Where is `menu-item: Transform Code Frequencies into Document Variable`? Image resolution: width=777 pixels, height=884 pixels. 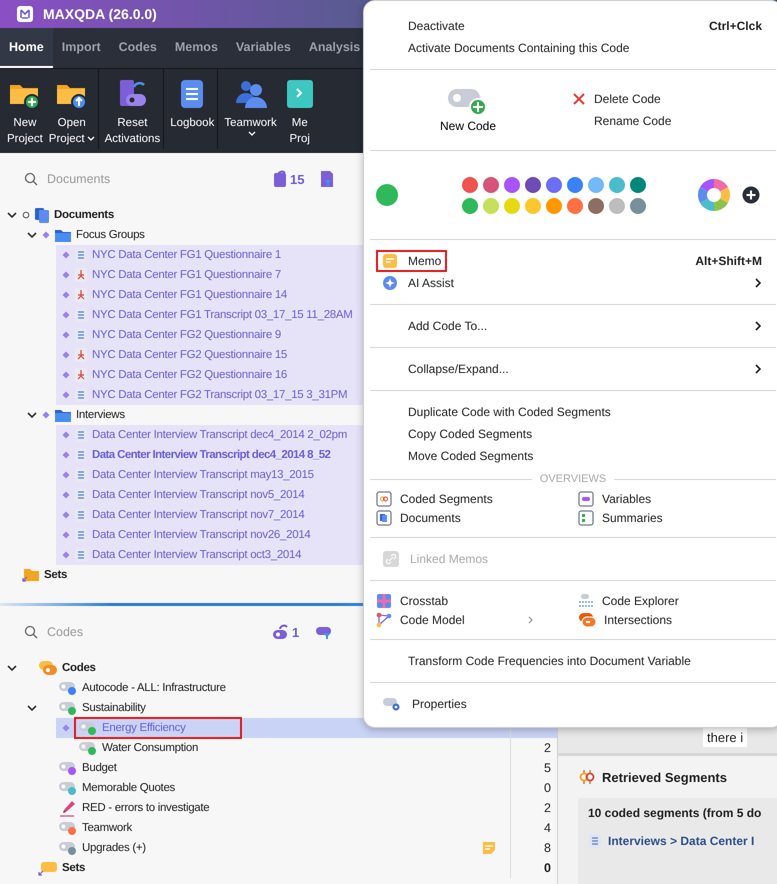
menu-item: Transform Code Frequencies into Document Variable is located at coordinates (570, 661).